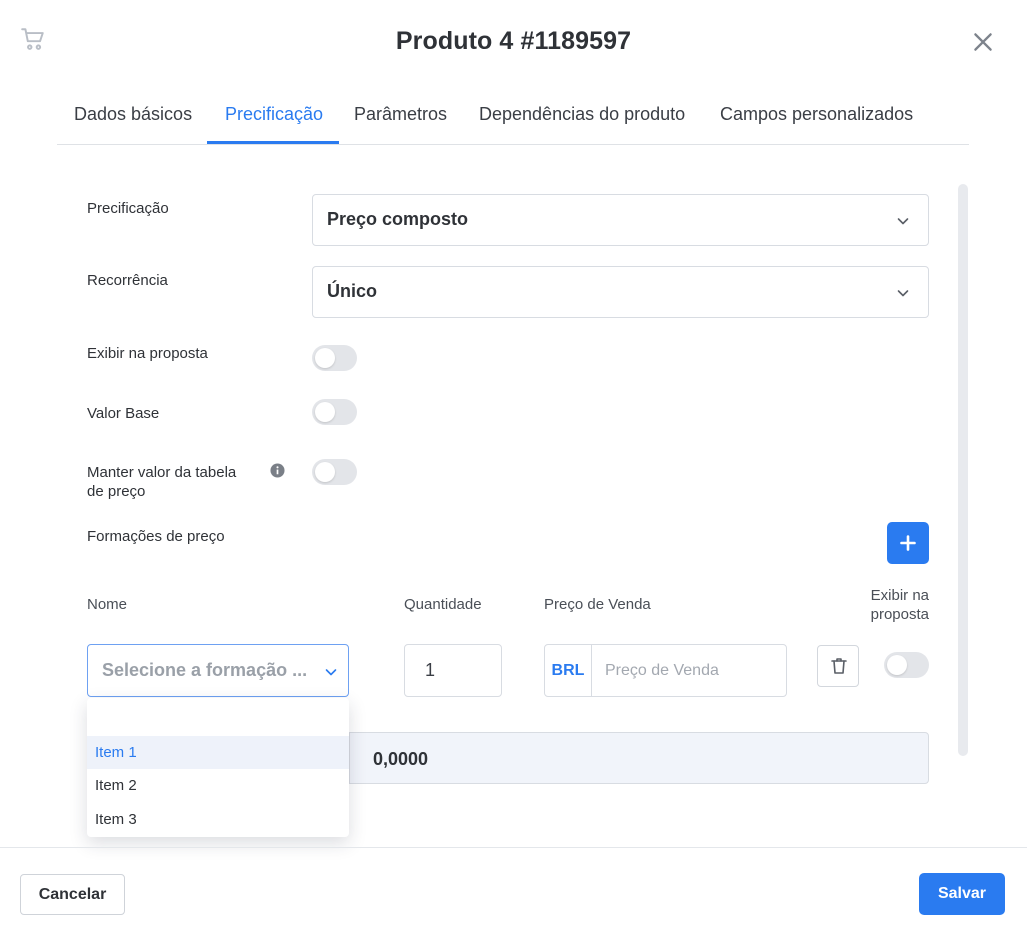 This screenshot has height=933, width=1027. I want to click on base-value-toggle, so click(334, 412).